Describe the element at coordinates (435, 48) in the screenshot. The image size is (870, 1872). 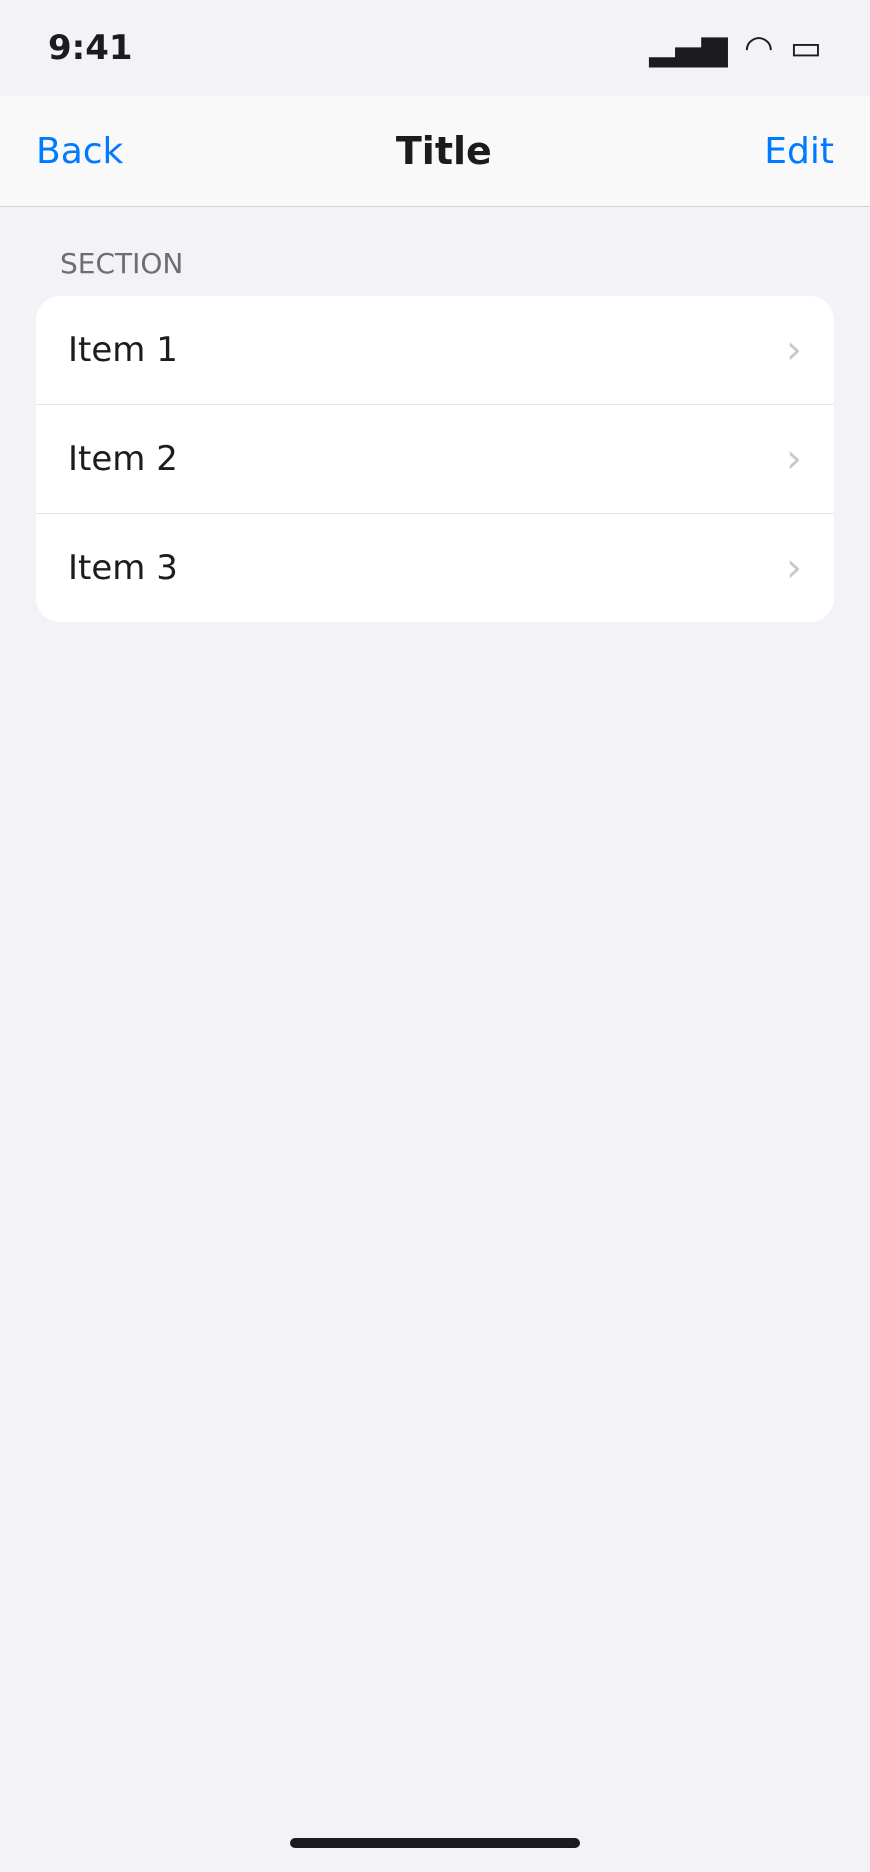
I see `status-bar: 9:41 ▂▄▆ ◠ ▭` at that location.